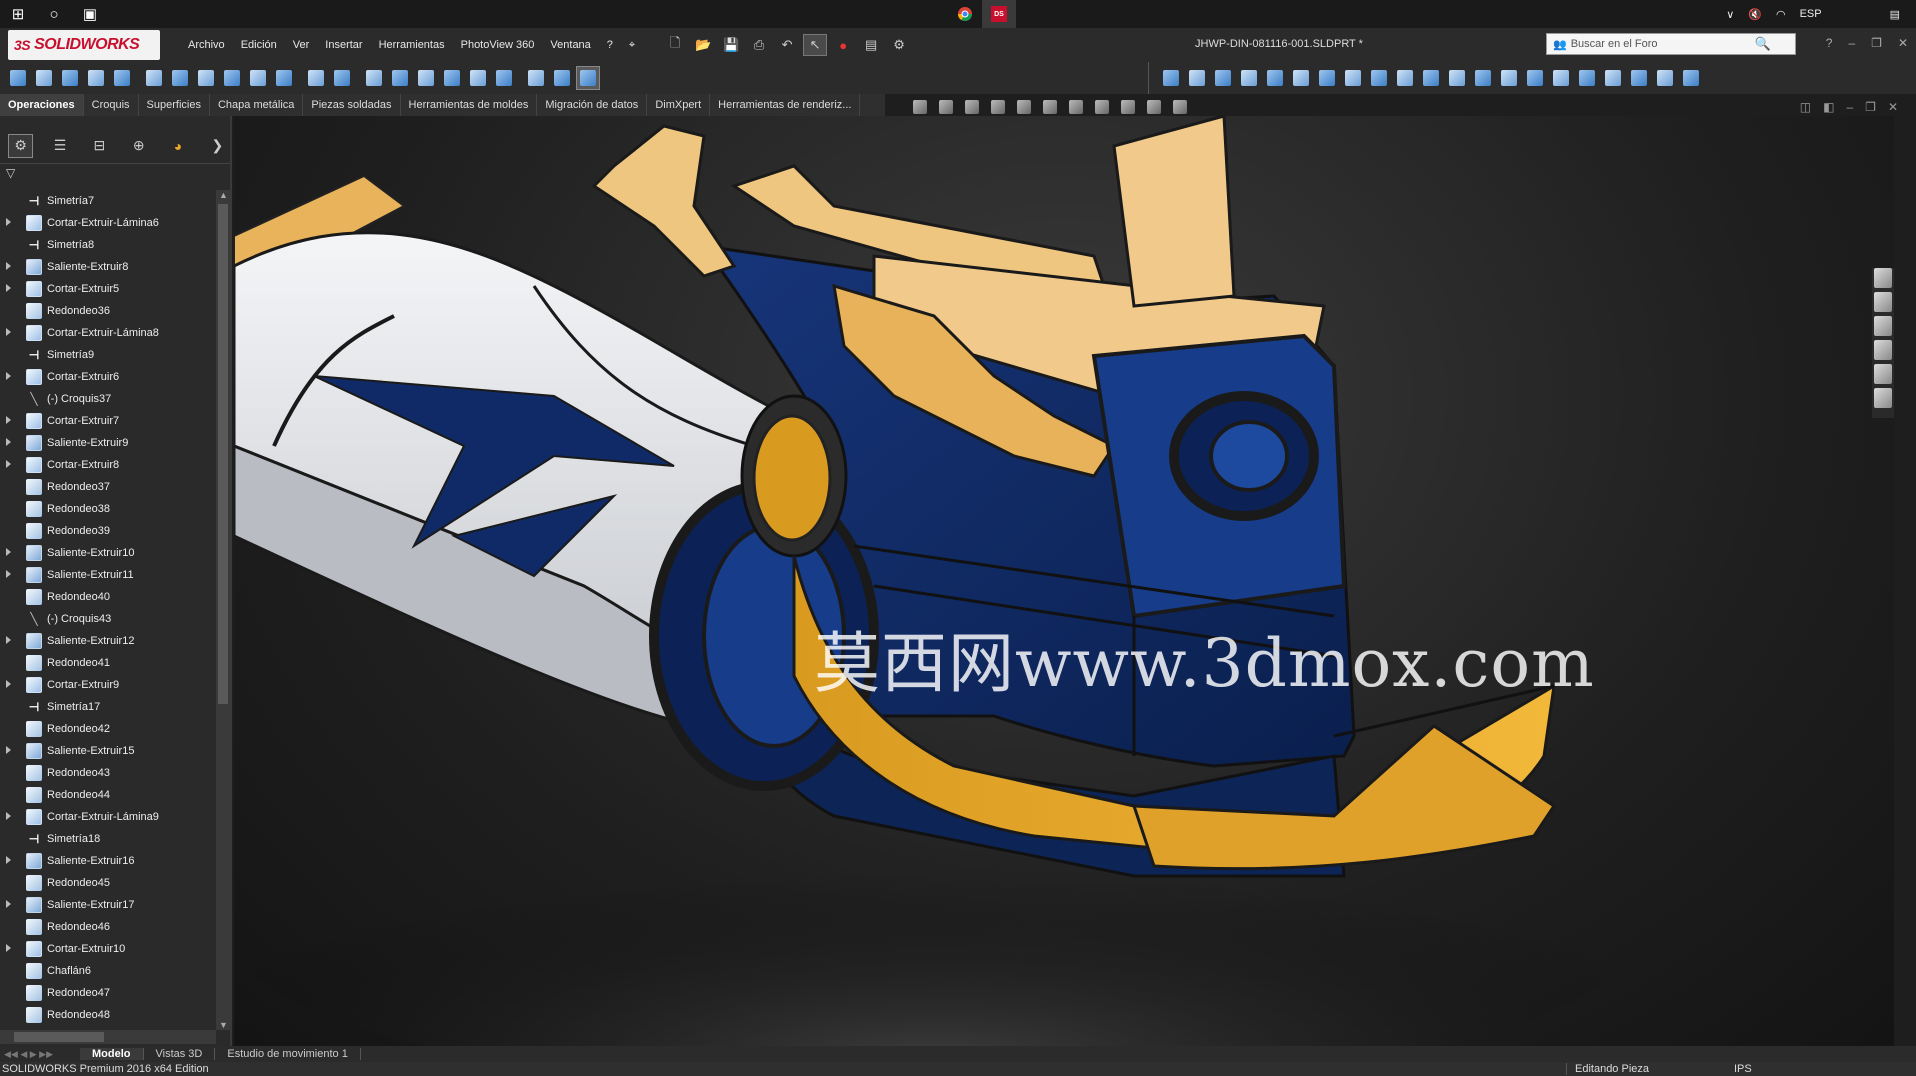 This screenshot has height=1076, width=1916. What do you see at coordinates (108, 685) in the screenshot?
I see `tree-node: Cortar-Extruir9` at bounding box center [108, 685].